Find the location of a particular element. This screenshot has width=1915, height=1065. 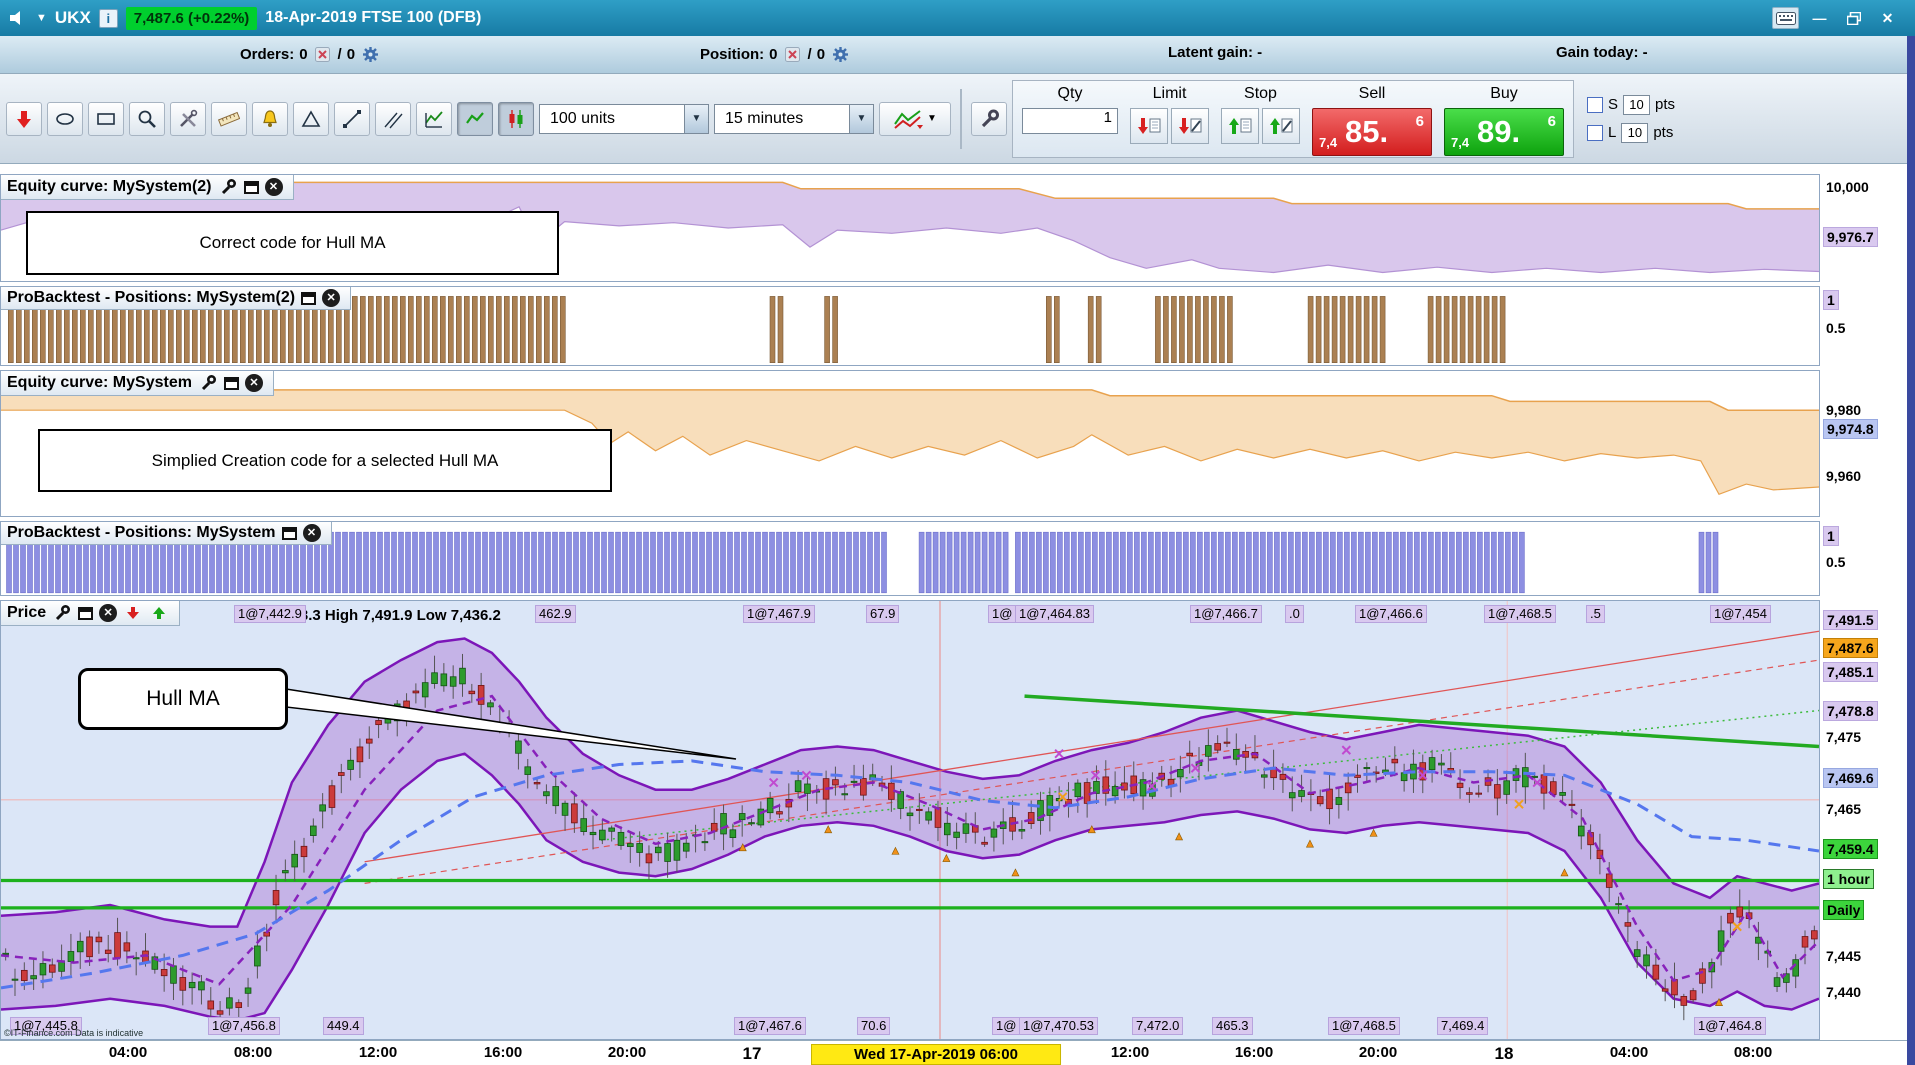

chart-style-picker-button: ▼ is located at coordinates (915, 118).